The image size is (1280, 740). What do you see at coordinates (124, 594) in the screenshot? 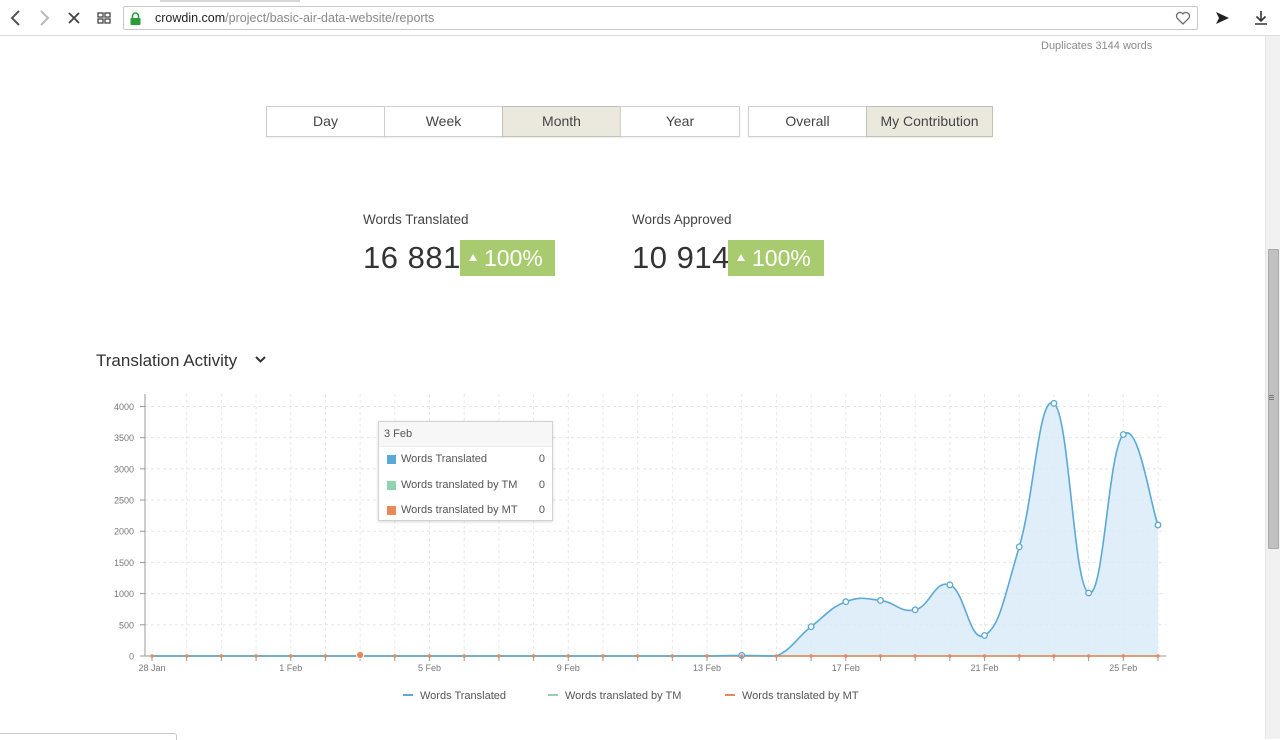
I see `y-tick-label: 1000` at bounding box center [124, 594].